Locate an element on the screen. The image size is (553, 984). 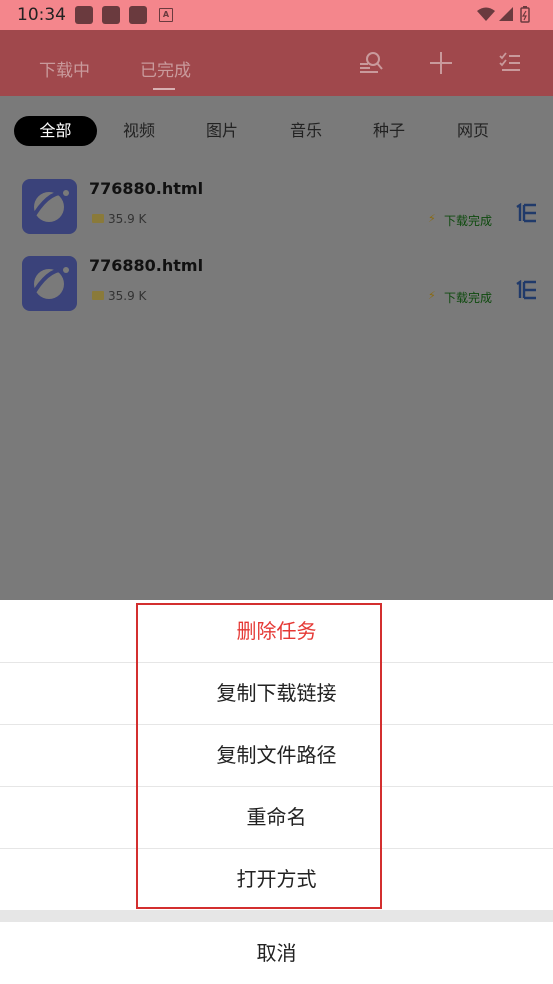
copy-file-path-button: 复制文件路径 is located at coordinates (276, 755).